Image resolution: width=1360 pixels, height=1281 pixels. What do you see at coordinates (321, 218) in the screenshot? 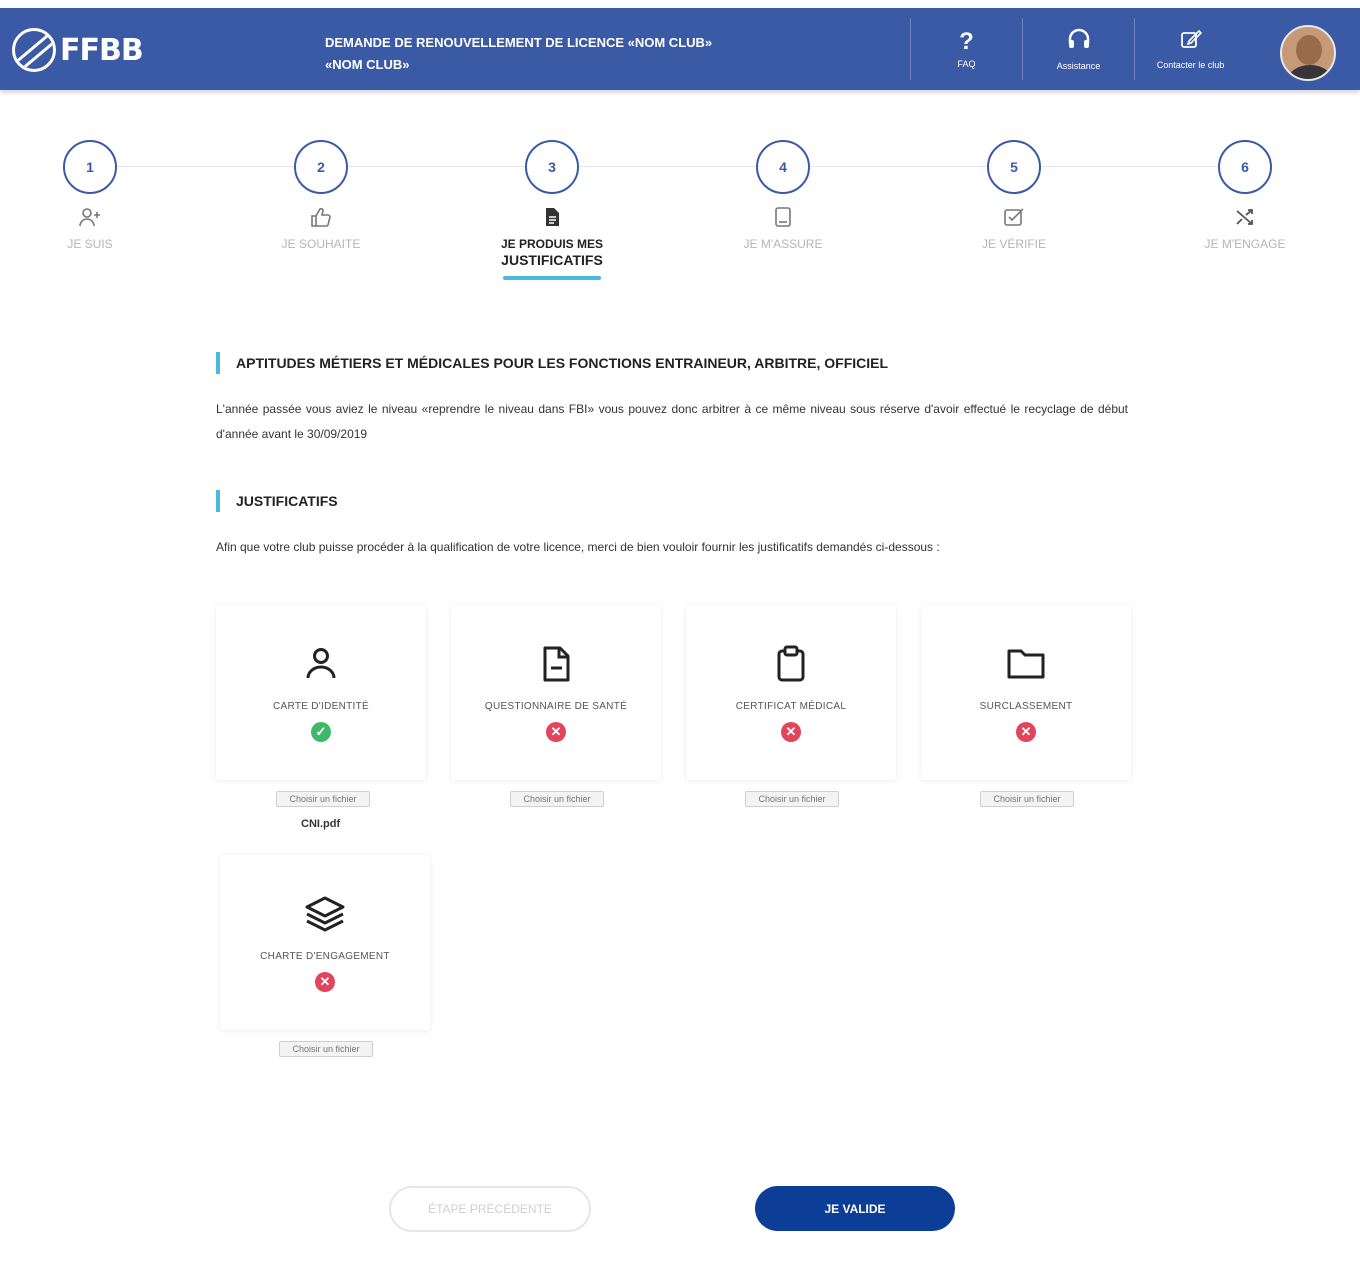
I see `thumbs-up-icon` at bounding box center [321, 218].